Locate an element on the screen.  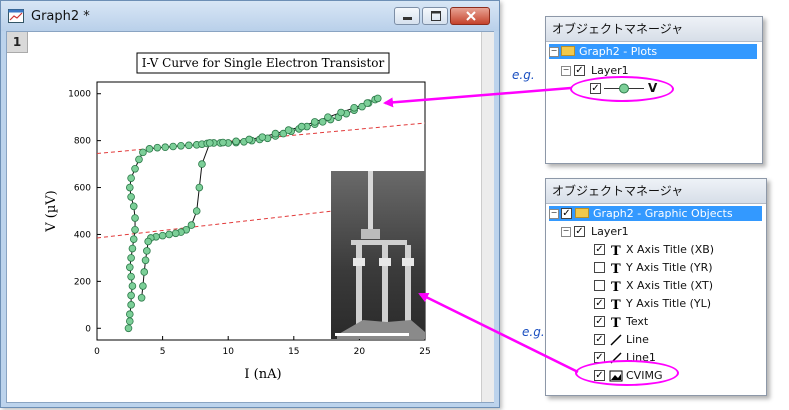
y-tick-label: 600 is located at coordinates (82, 189).